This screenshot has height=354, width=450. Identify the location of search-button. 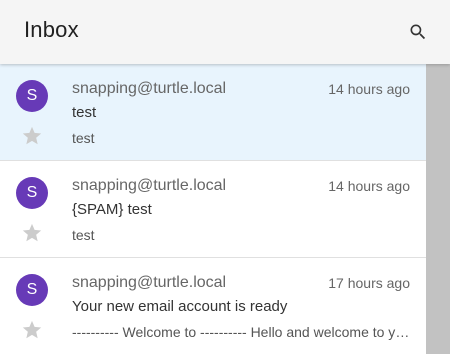
(418, 32).